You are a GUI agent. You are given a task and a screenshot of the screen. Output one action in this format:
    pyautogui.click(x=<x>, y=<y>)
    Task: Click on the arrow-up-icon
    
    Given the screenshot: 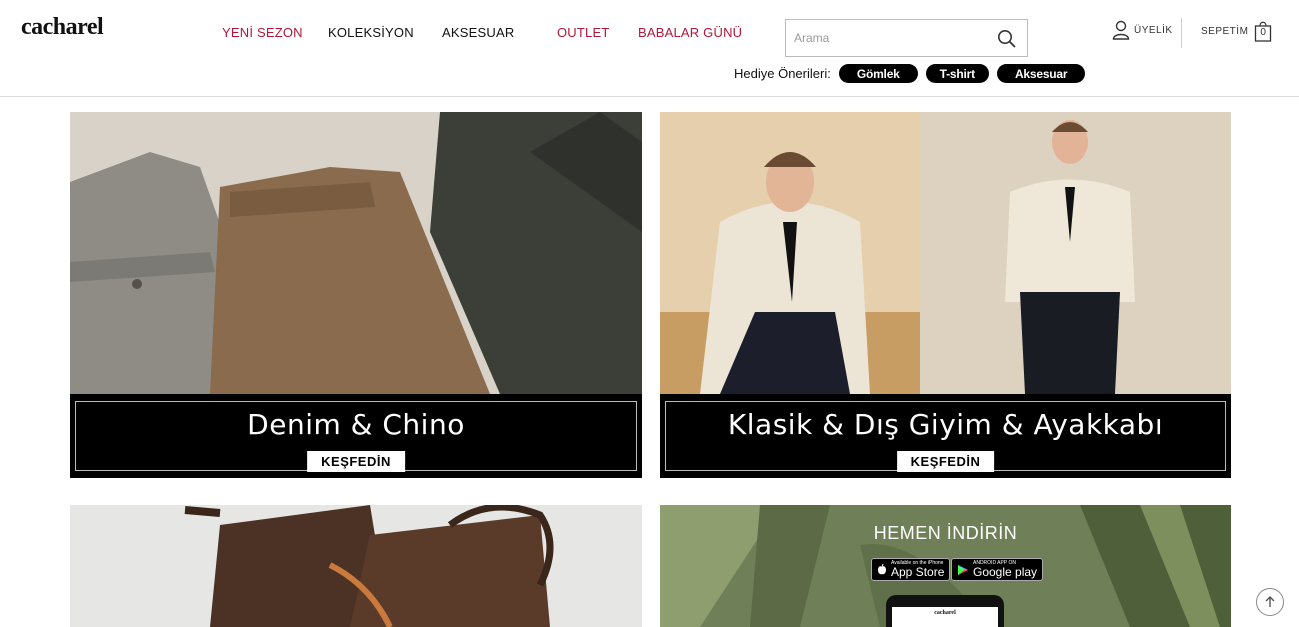 What is the action you would take?
    pyautogui.click(x=1270, y=601)
    